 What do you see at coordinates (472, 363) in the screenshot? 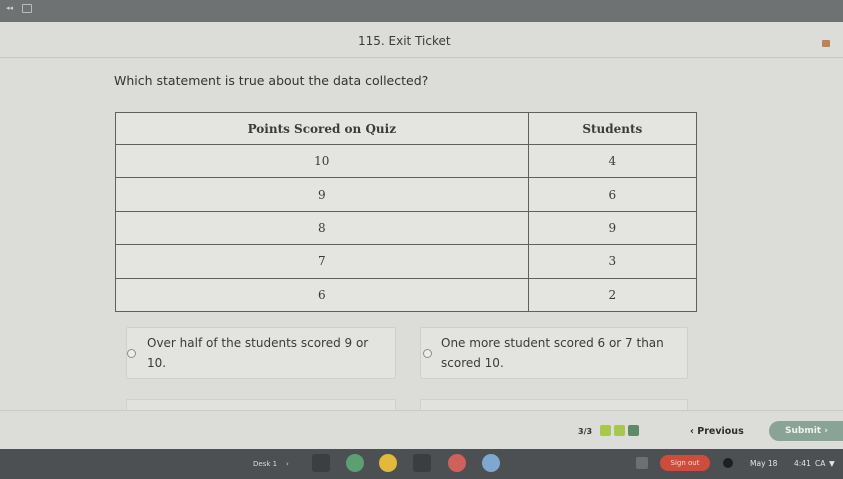
I see `answer-choice-b-line2: scored 10.` at bounding box center [472, 363].